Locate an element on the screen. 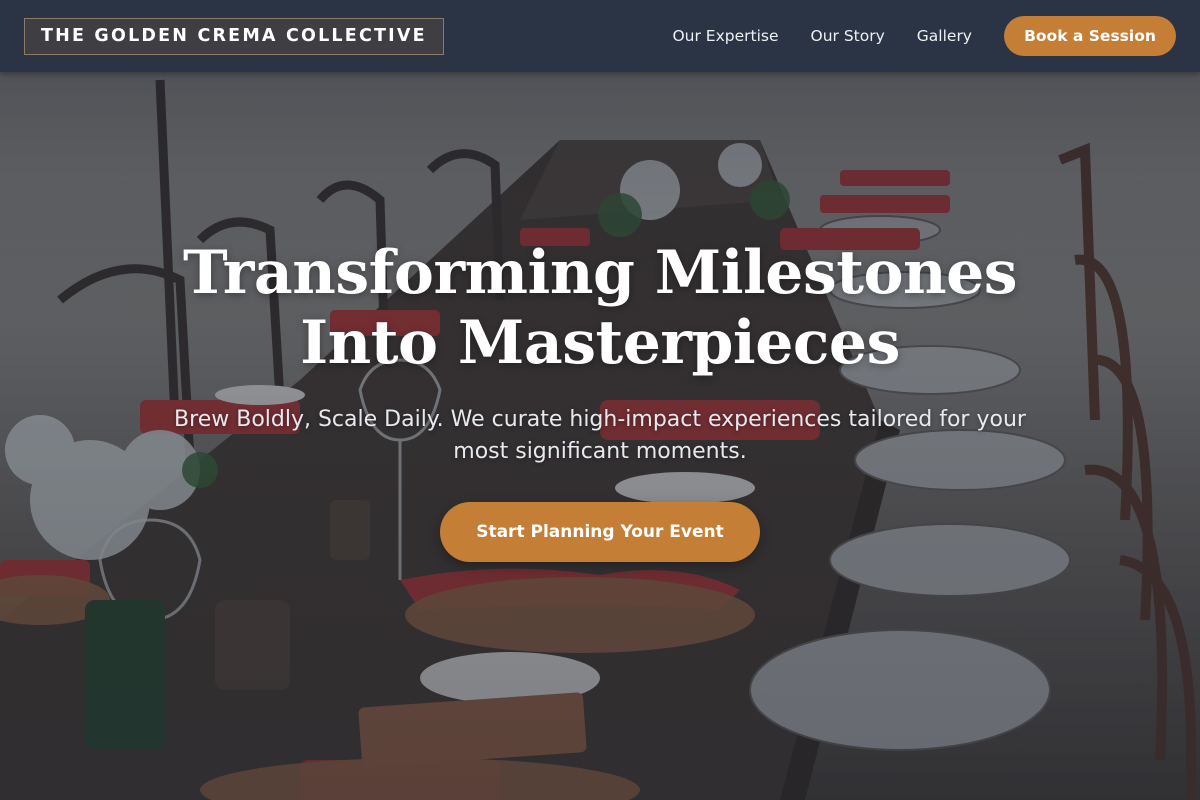 This screenshot has width=1200, height=800. brand-logo: THE GOLDEN CREMA COLLECTIVE is located at coordinates (234, 36).